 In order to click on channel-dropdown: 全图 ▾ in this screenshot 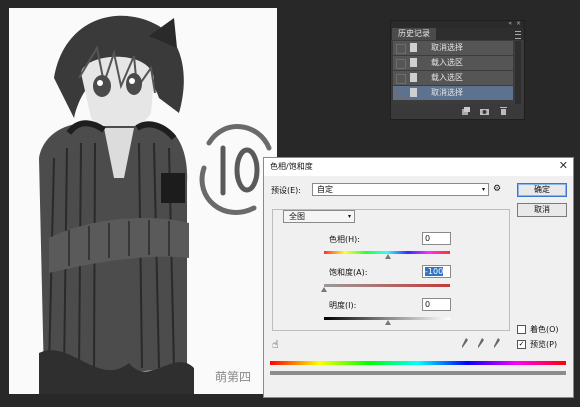, I will do `click(319, 216)`.